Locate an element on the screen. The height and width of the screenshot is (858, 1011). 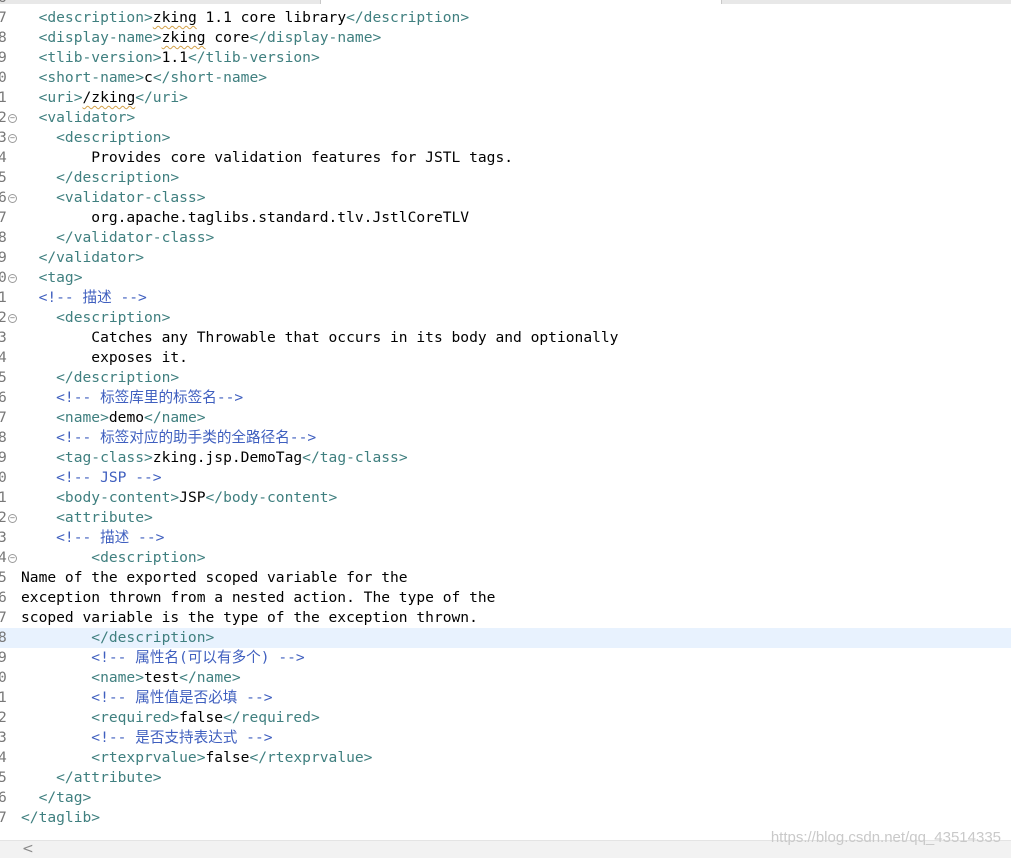
code-line: 1 <!-- 属性值是否必填 --> is located at coordinates (505, 698).